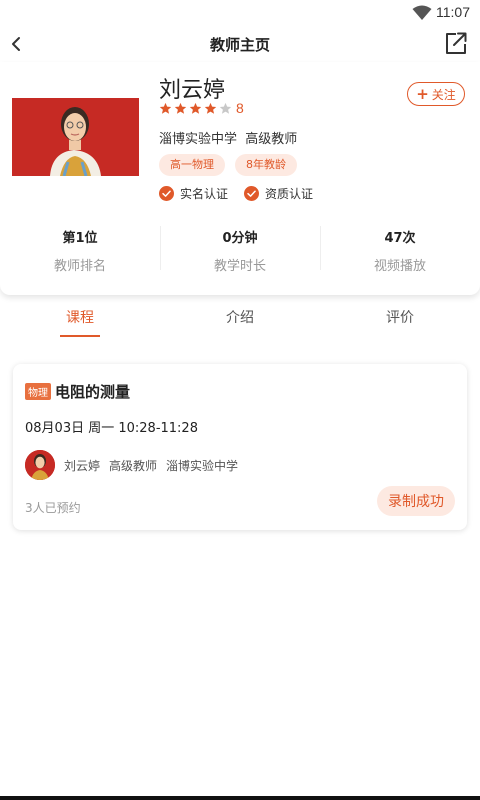 The width and height of the screenshot is (480, 800). I want to click on status-bar: 11:07, so click(240, 13).